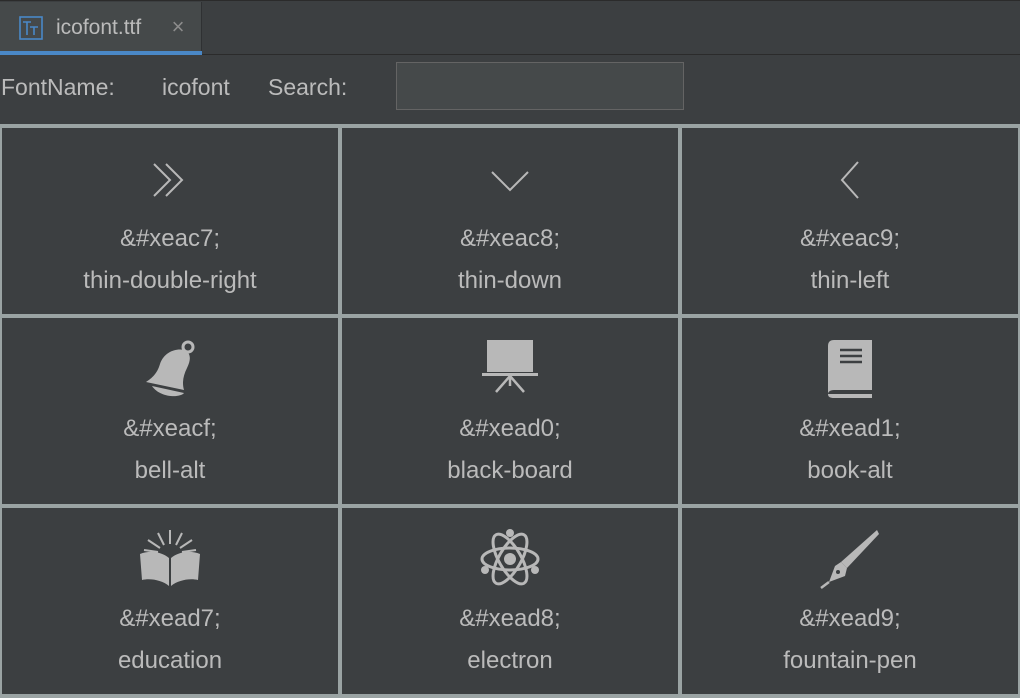 The image size is (1020, 698). Describe the element at coordinates (510, 428) in the screenshot. I see `glyph-code: &#xead0;` at that location.